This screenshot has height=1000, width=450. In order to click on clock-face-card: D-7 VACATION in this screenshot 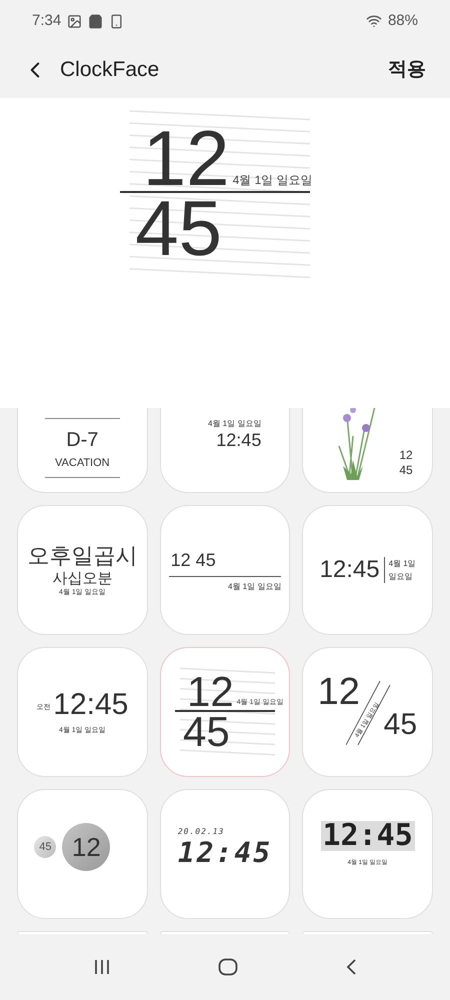, I will do `click(82, 450)`.